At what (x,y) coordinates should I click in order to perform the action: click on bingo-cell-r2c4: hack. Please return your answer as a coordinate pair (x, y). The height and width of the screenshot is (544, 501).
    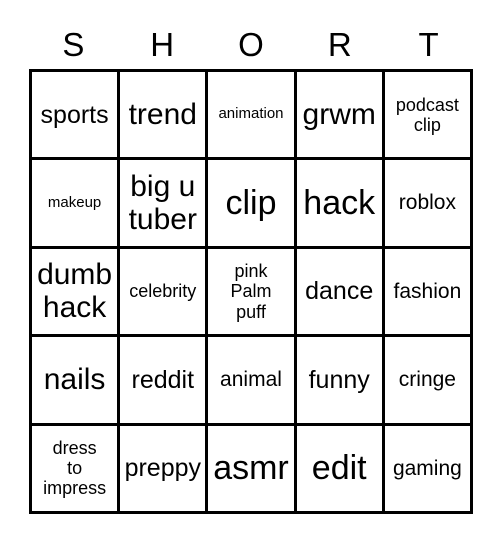
    Looking at the image, I should click on (340, 204).